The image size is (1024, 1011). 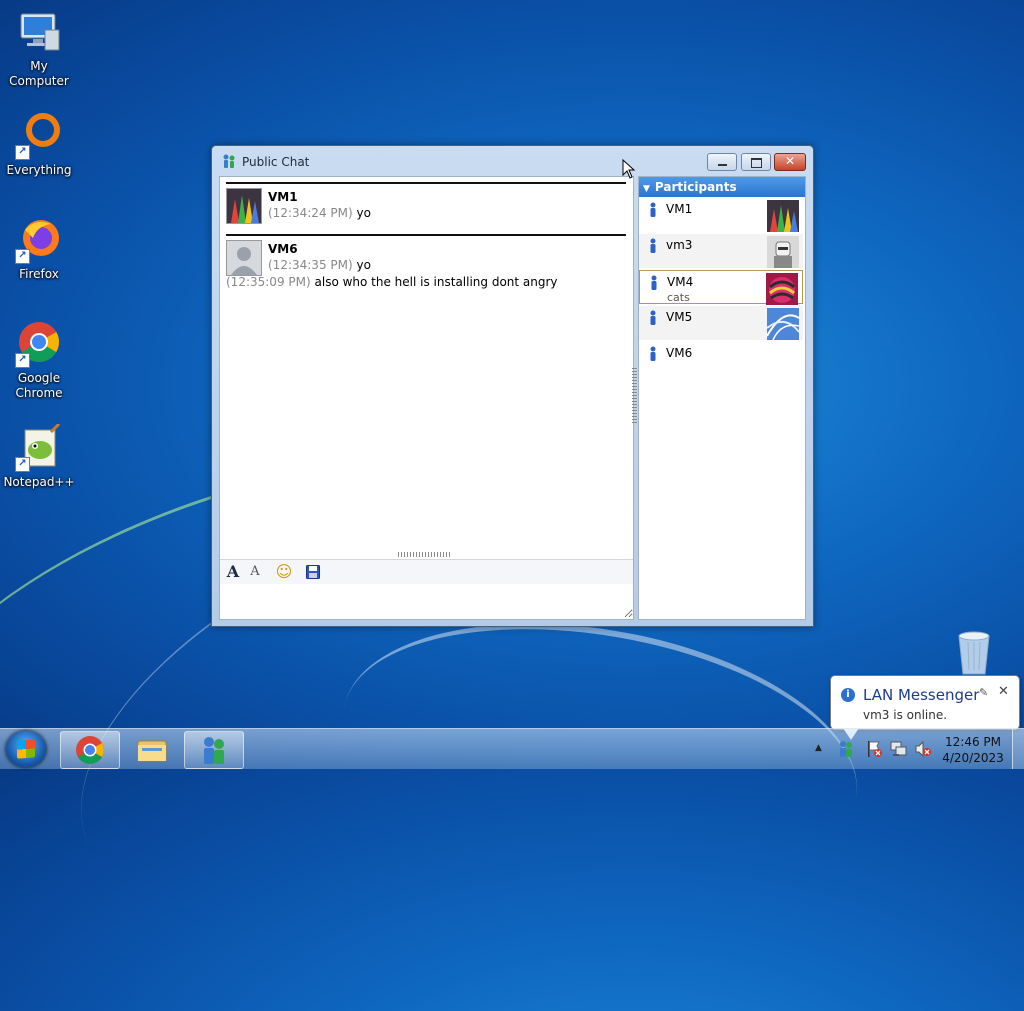 I want to click on desktop-icon-firefox: ↗ Firefox, so click(x=39, y=249).